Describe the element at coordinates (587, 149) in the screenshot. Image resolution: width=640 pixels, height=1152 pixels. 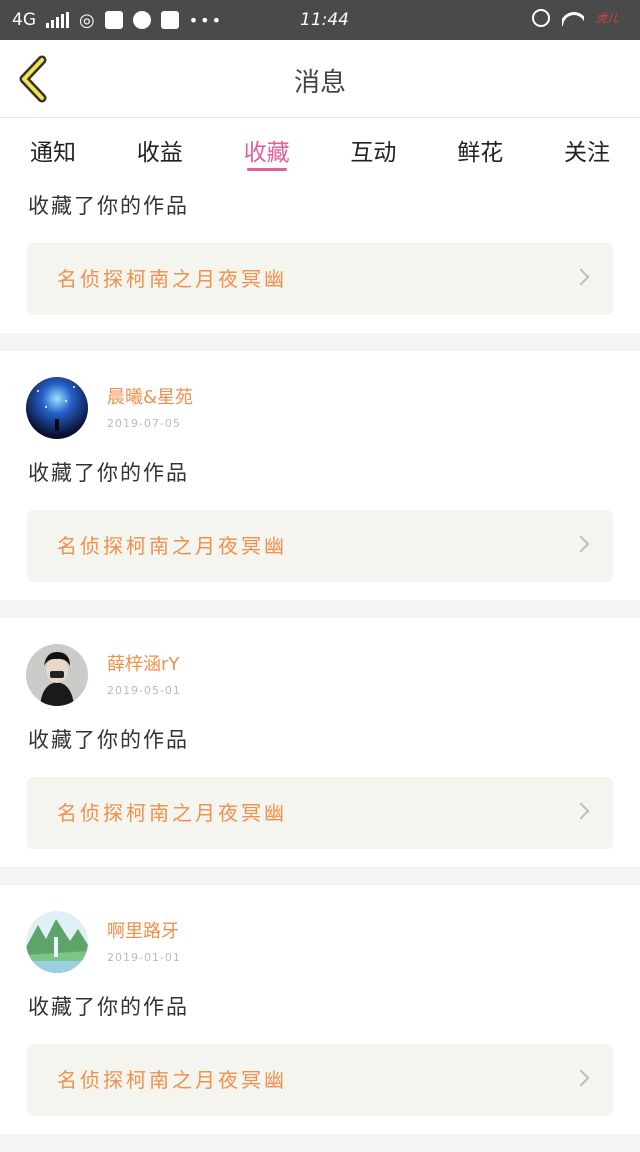
I see `tab-follow: 关注` at that location.